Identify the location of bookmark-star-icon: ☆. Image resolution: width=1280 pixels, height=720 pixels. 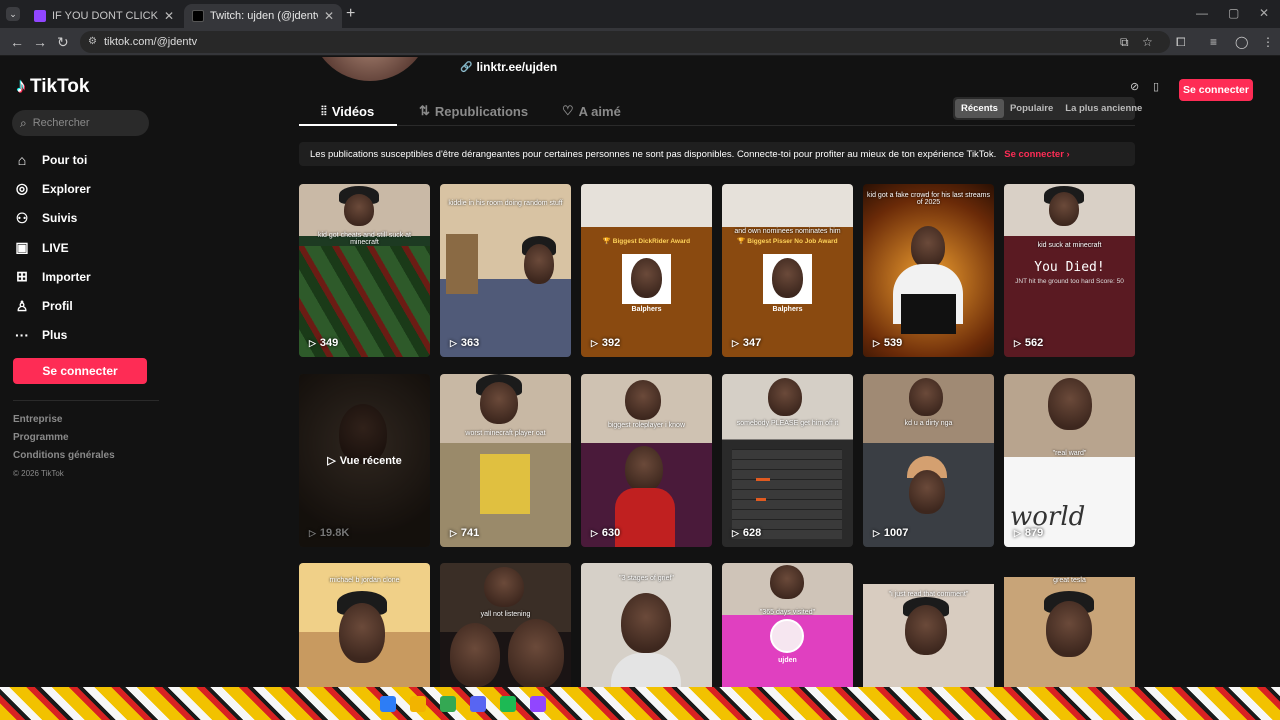
(1147, 42).